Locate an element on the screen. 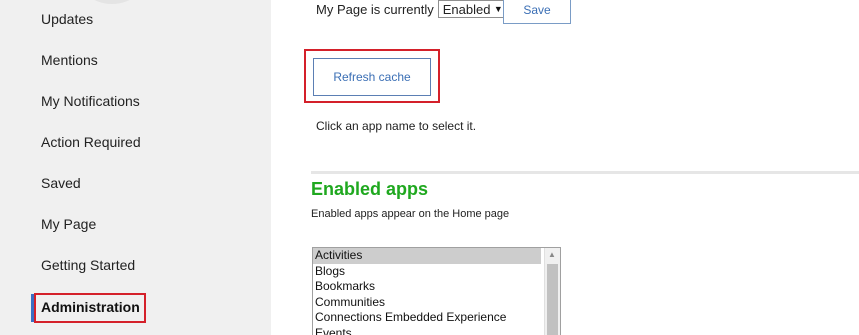 The width and height of the screenshot is (859, 335). refresh-cache-button: Refresh cache is located at coordinates (372, 77).